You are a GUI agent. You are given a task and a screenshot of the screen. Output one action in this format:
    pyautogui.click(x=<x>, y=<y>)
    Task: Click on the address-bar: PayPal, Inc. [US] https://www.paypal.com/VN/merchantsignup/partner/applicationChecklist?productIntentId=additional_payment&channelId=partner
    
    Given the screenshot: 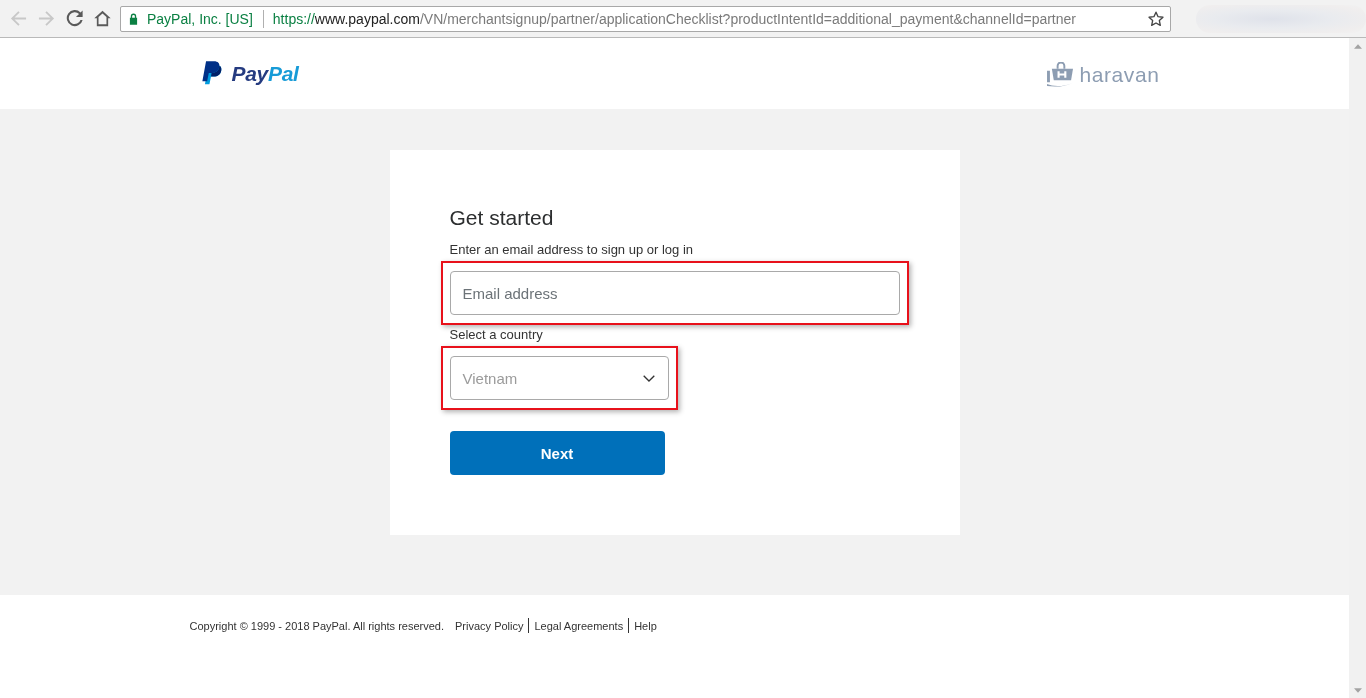 What is the action you would take?
    pyautogui.click(x=645, y=19)
    